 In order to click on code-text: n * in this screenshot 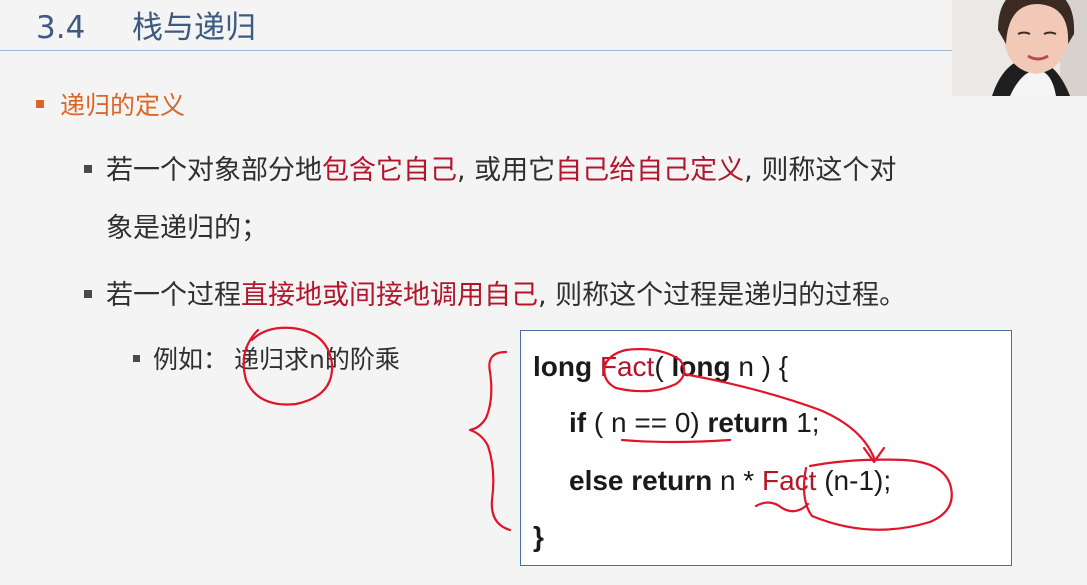, I will do `click(737, 480)`.